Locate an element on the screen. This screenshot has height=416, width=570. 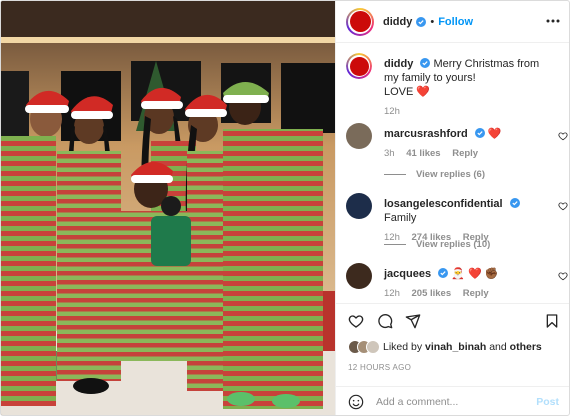
liker-username: vinah_binah is located at coordinates (455, 347).